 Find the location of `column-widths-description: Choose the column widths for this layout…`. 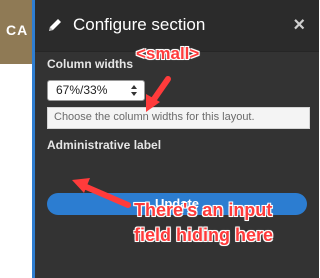

column-widths-description: Choose the column widths for this layout… is located at coordinates (178, 118).